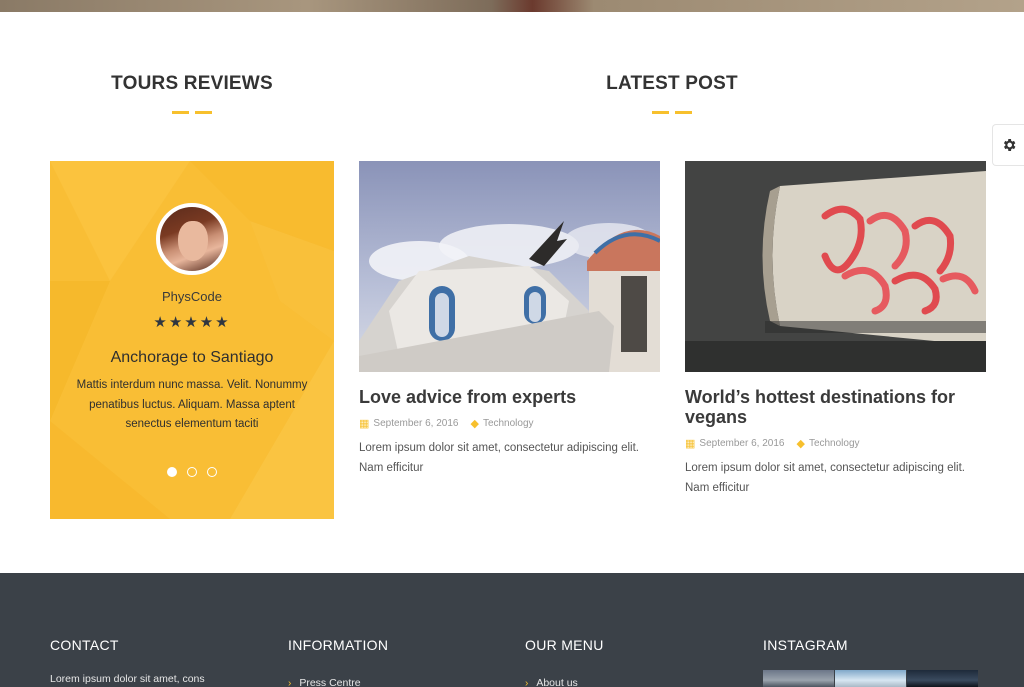  I want to click on gear-icon, so click(1009, 145).